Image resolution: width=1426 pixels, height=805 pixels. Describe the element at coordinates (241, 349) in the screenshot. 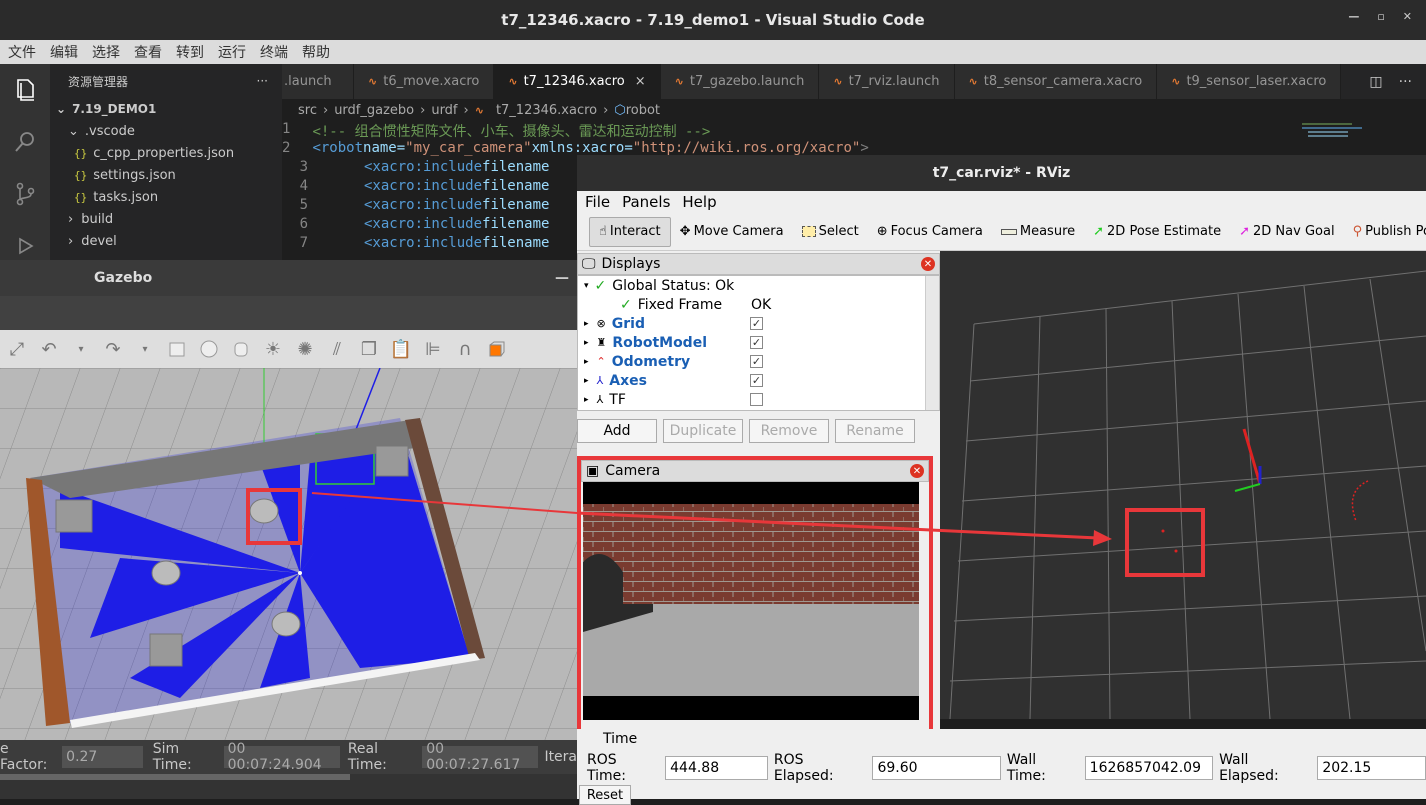

I see `cylinder-shape-icon` at that location.